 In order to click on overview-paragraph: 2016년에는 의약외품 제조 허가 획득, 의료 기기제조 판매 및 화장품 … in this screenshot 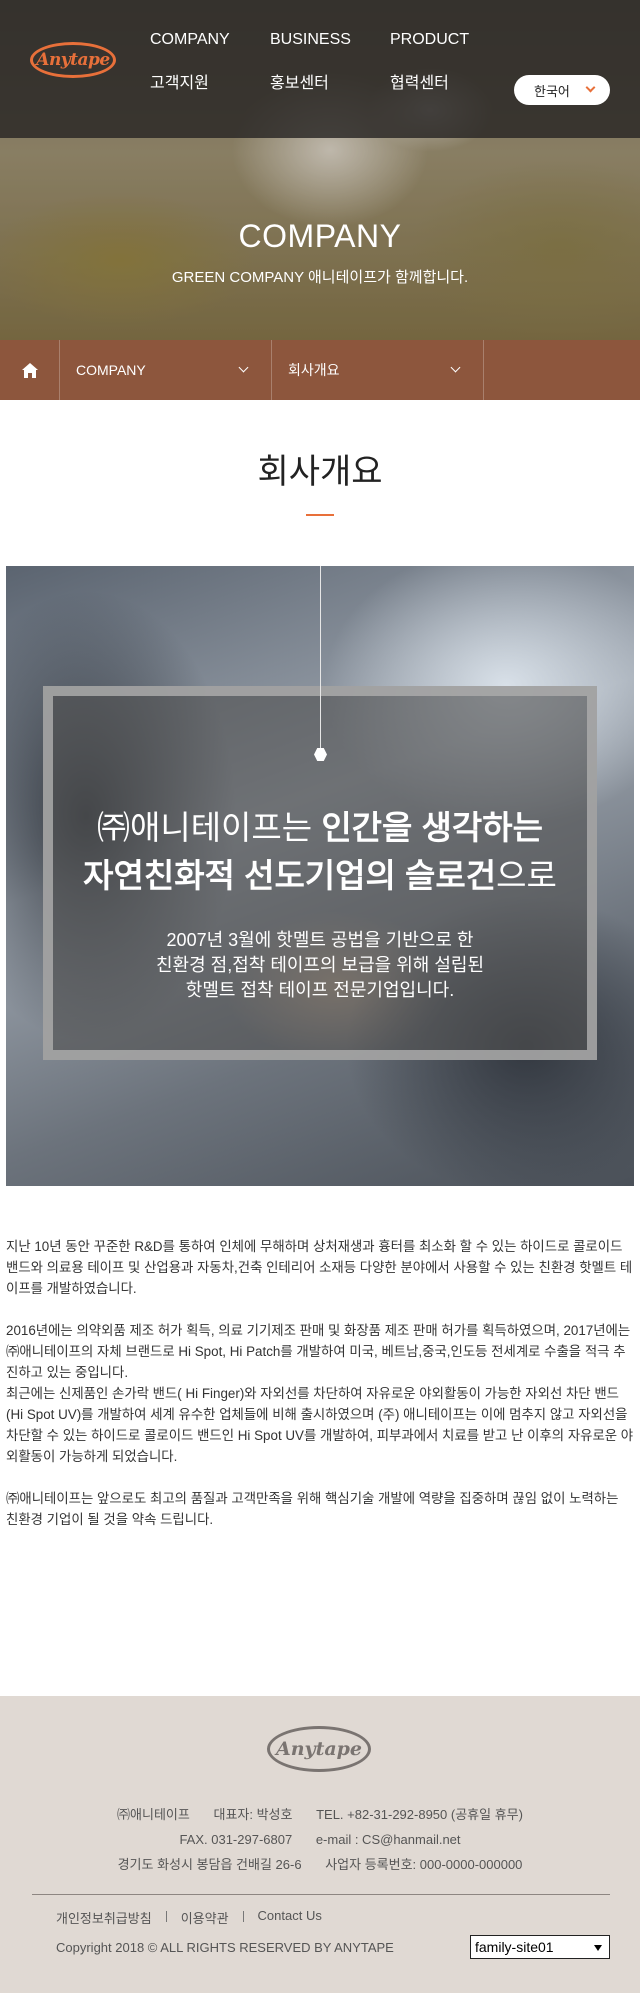, I will do `click(318, 1351)`.